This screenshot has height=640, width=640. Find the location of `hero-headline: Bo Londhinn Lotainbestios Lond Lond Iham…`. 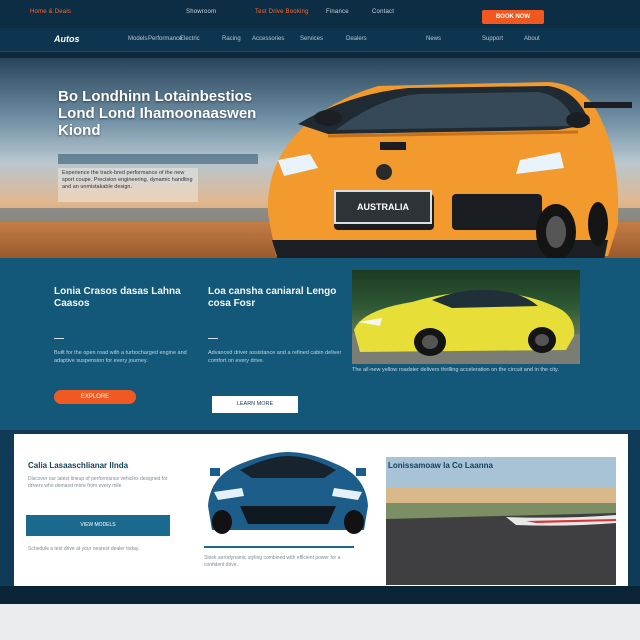

hero-headline: Bo Londhinn Lotainbestios Lond Lond Iham… is located at coordinates (157, 113).